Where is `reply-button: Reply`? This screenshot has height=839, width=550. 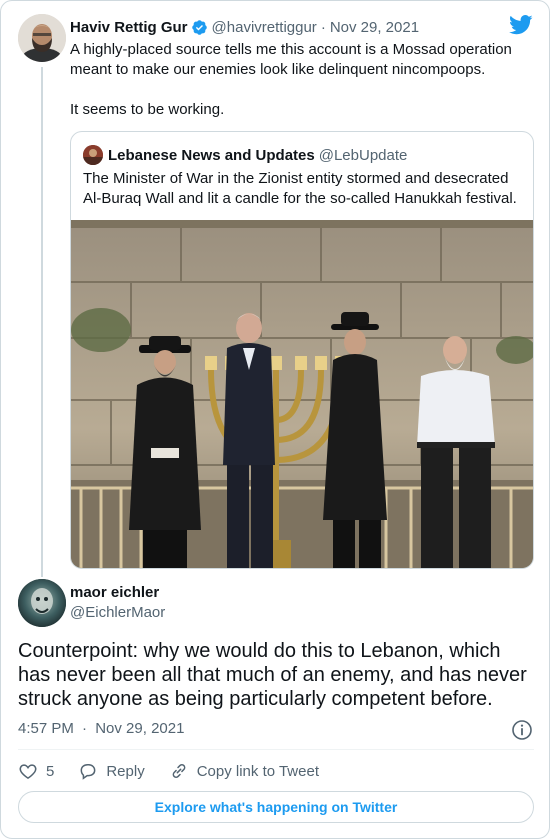
reply-button: Reply is located at coordinates (111, 771).